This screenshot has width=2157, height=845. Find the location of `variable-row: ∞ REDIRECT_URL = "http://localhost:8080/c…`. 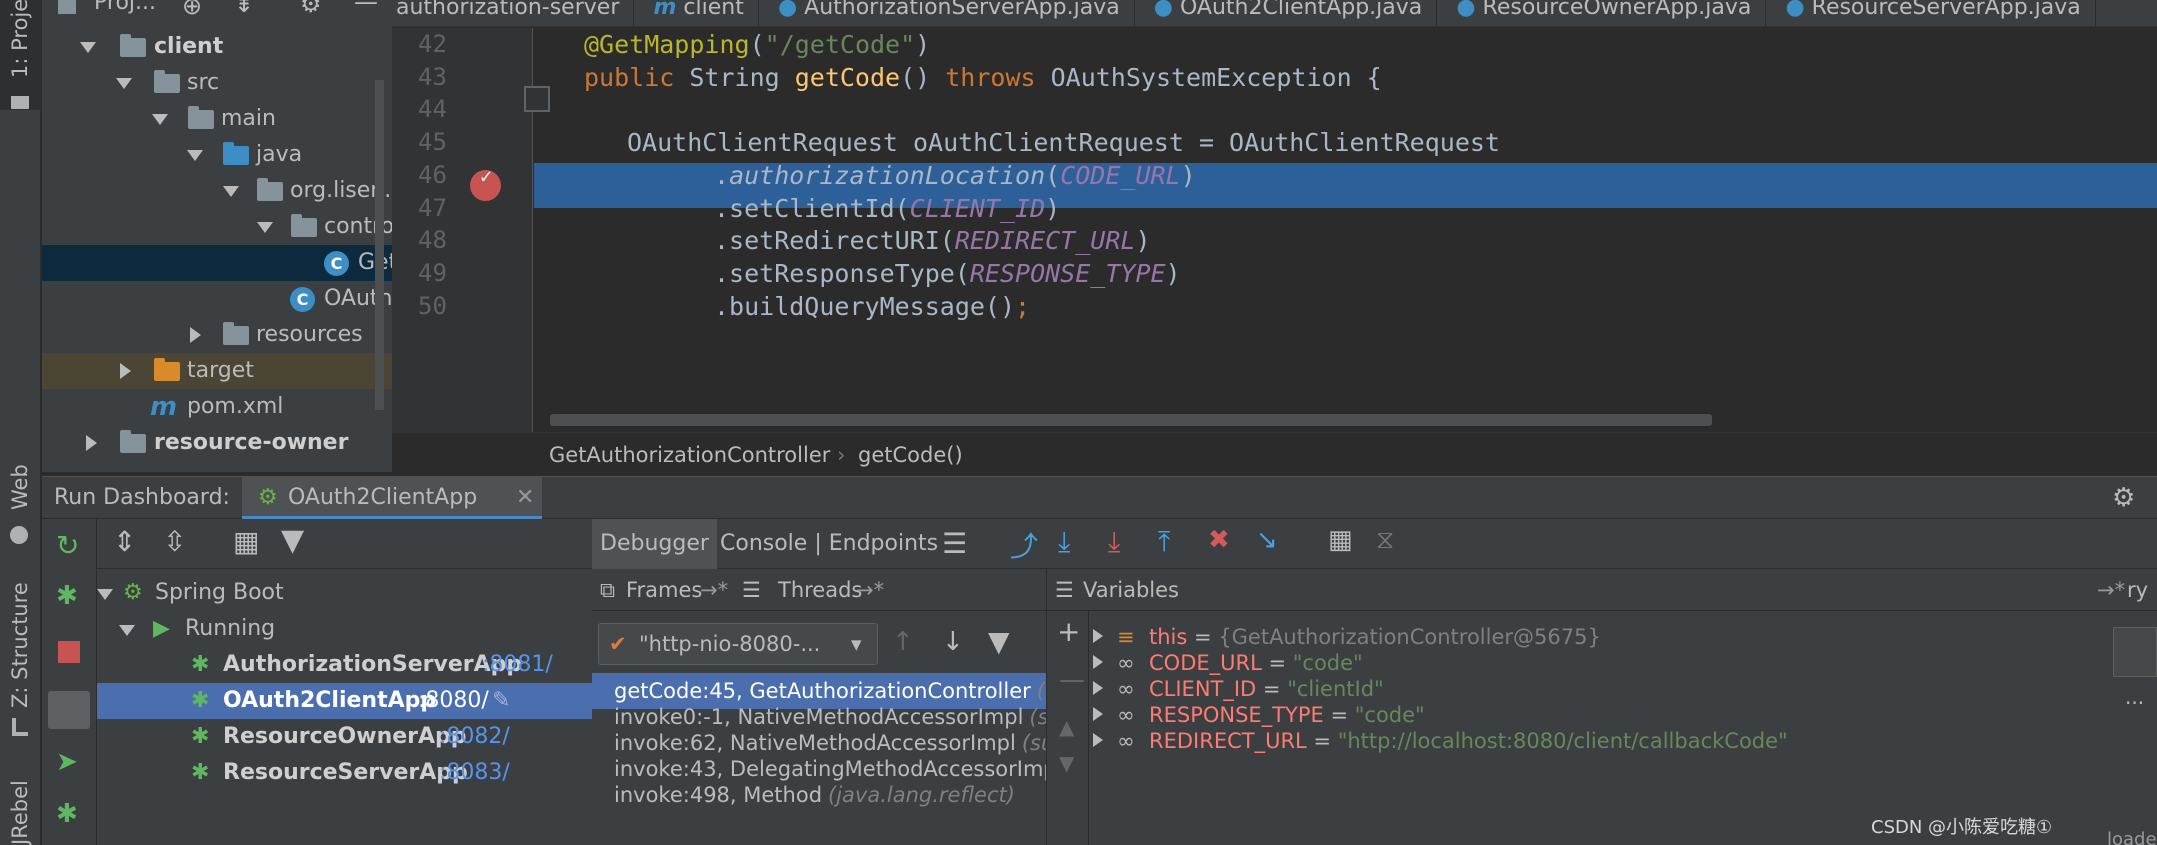

variable-row: ∞ REDIRECT_URL = "http://localhost:8080/c… is located at coordinates (1625, 741).